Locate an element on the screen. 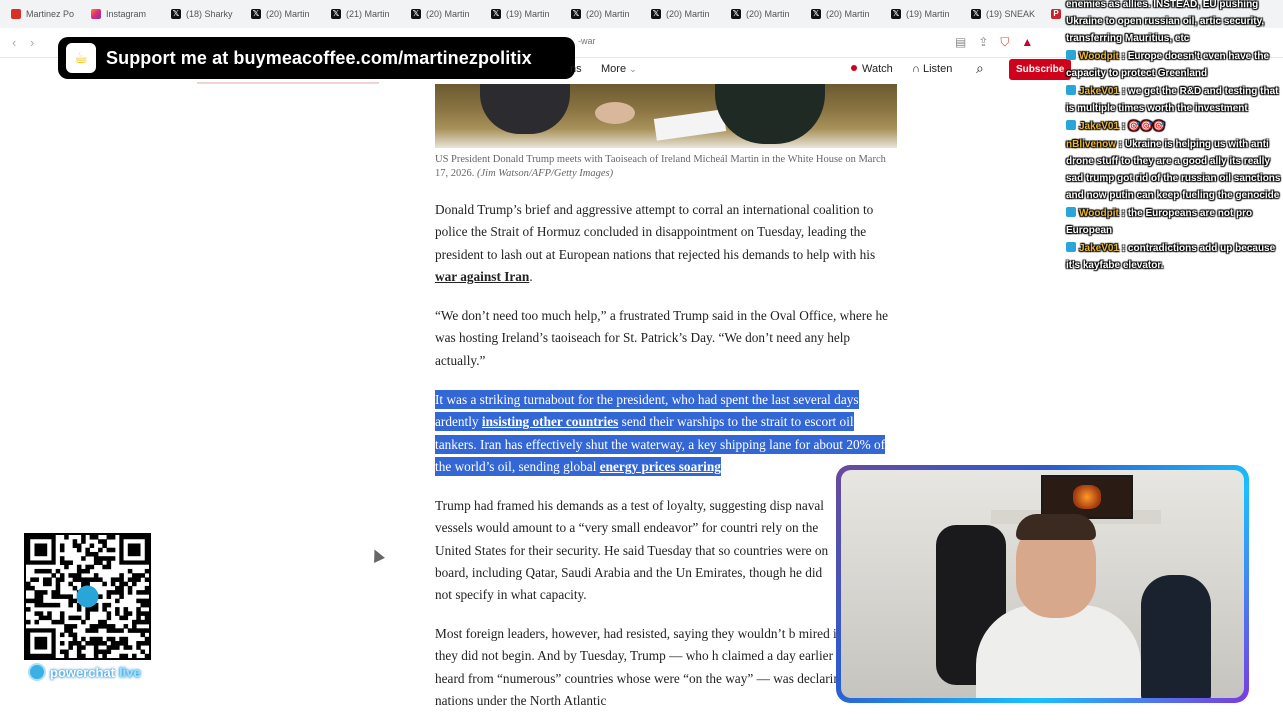 The image size is (1283, 720). back-arrow-icon: ‹ is located at coordinates (14, 42).